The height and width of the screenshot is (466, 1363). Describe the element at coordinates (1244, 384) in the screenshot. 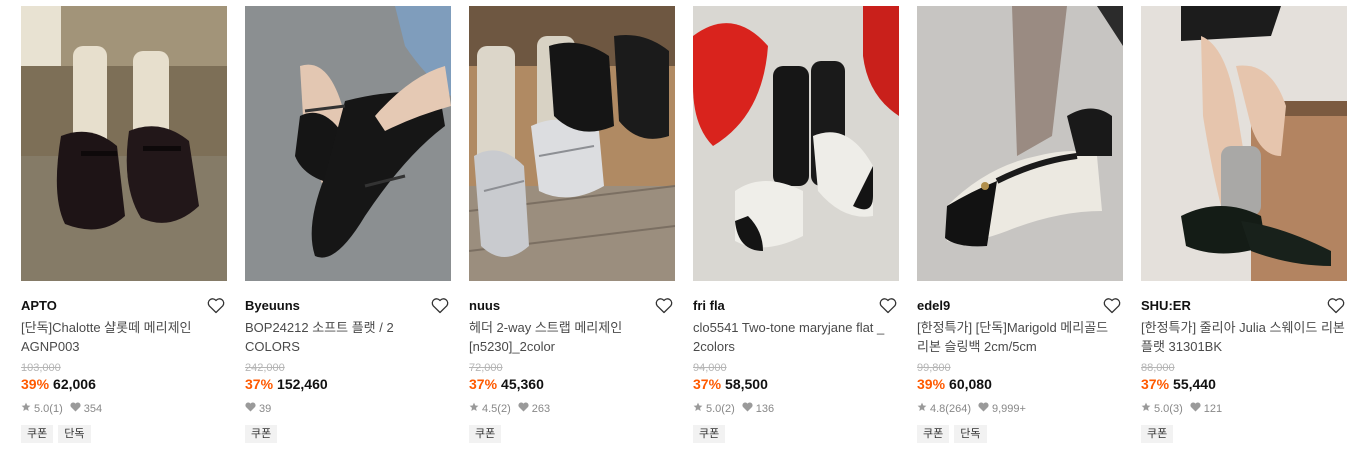

I see `price-row: 37% 55,440` at that location.